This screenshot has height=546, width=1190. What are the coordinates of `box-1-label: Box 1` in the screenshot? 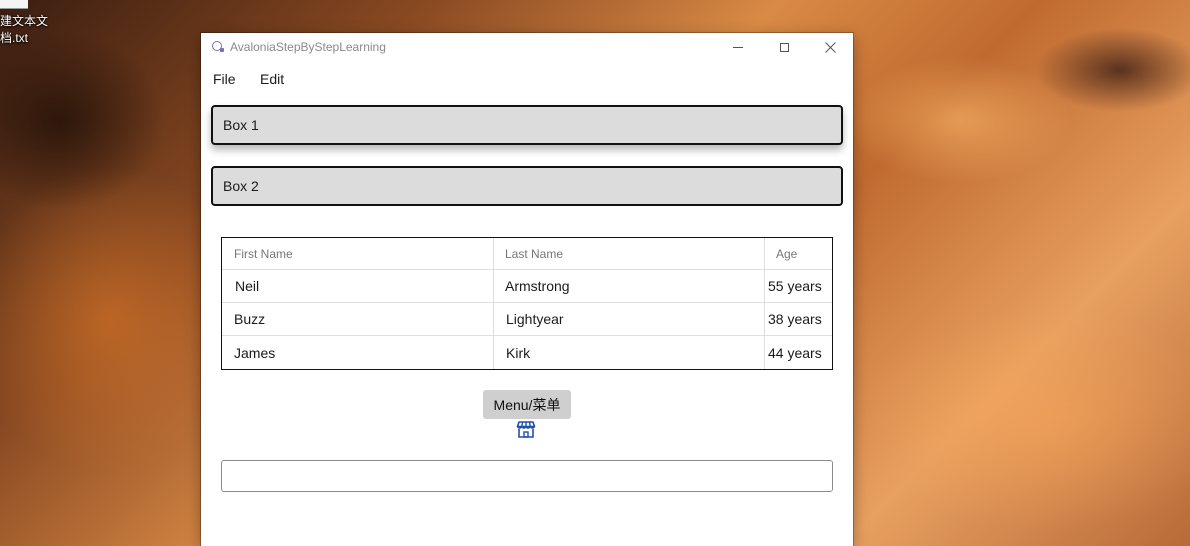 It's located at (241, 125).